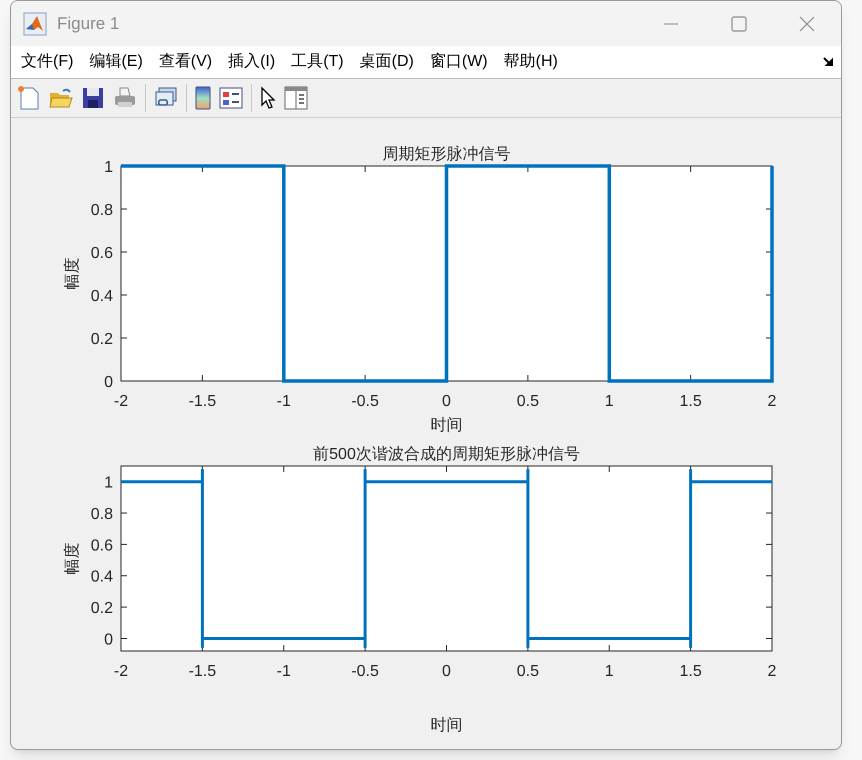  Describe the element at coordinates (446, 454) in the screenshot. I see `plot-title: 前500次谐波合成的周期矩形脉冲信号` at that location.